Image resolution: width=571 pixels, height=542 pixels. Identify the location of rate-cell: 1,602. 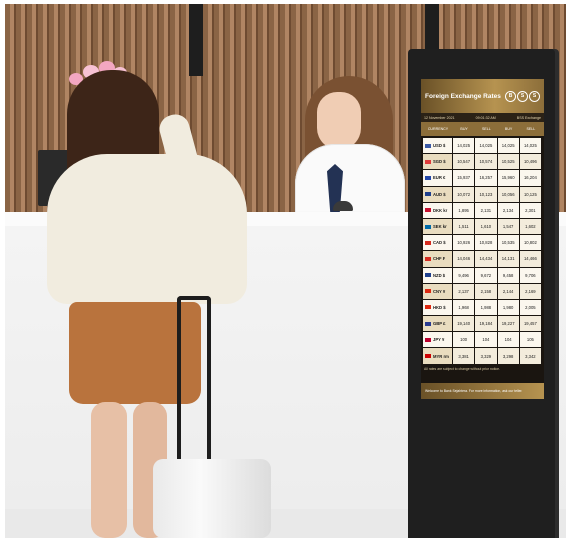
(530, 226).